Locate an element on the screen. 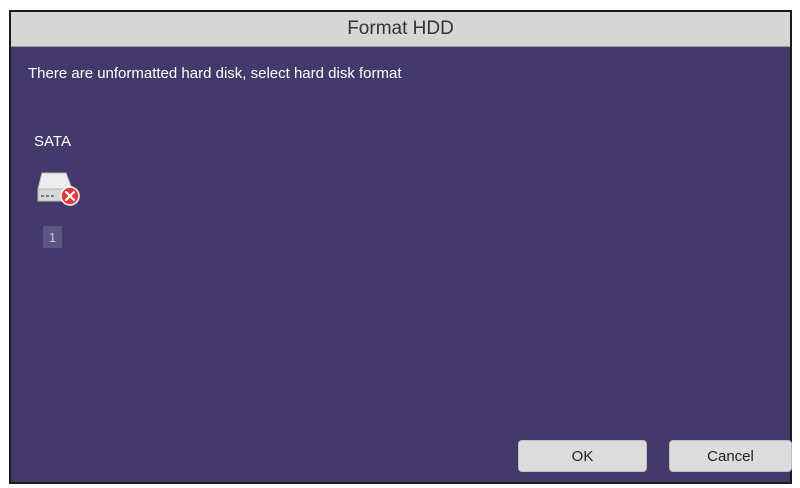 This screenshot has width=800, height=488. hdd-error-icon is located at coordinates (58, 189).